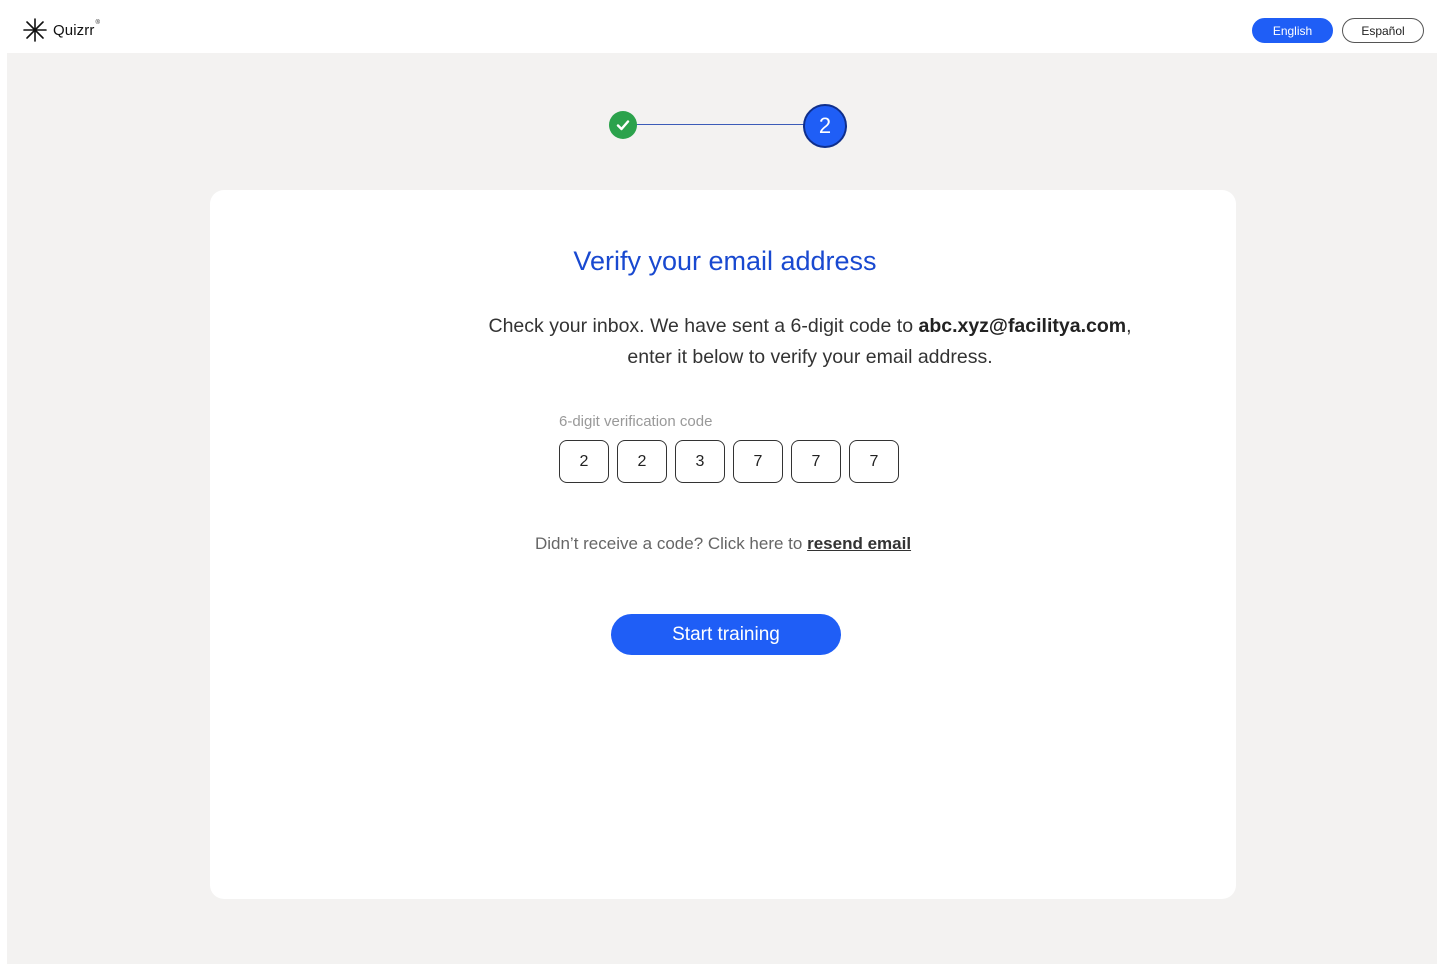 Image resolution: width=1442 pixels, height=964 pixels. I want to click on code-input-group: 2 2 3 7 7 7, so click(729, 461).